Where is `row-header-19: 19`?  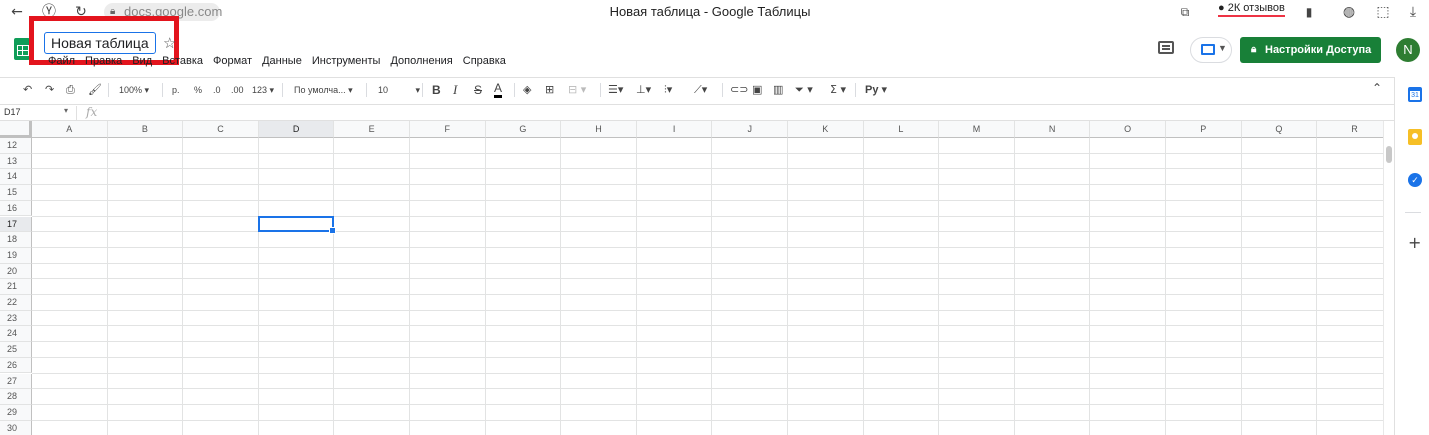
row-header-19: 19 is located at coordinates (16, 255).